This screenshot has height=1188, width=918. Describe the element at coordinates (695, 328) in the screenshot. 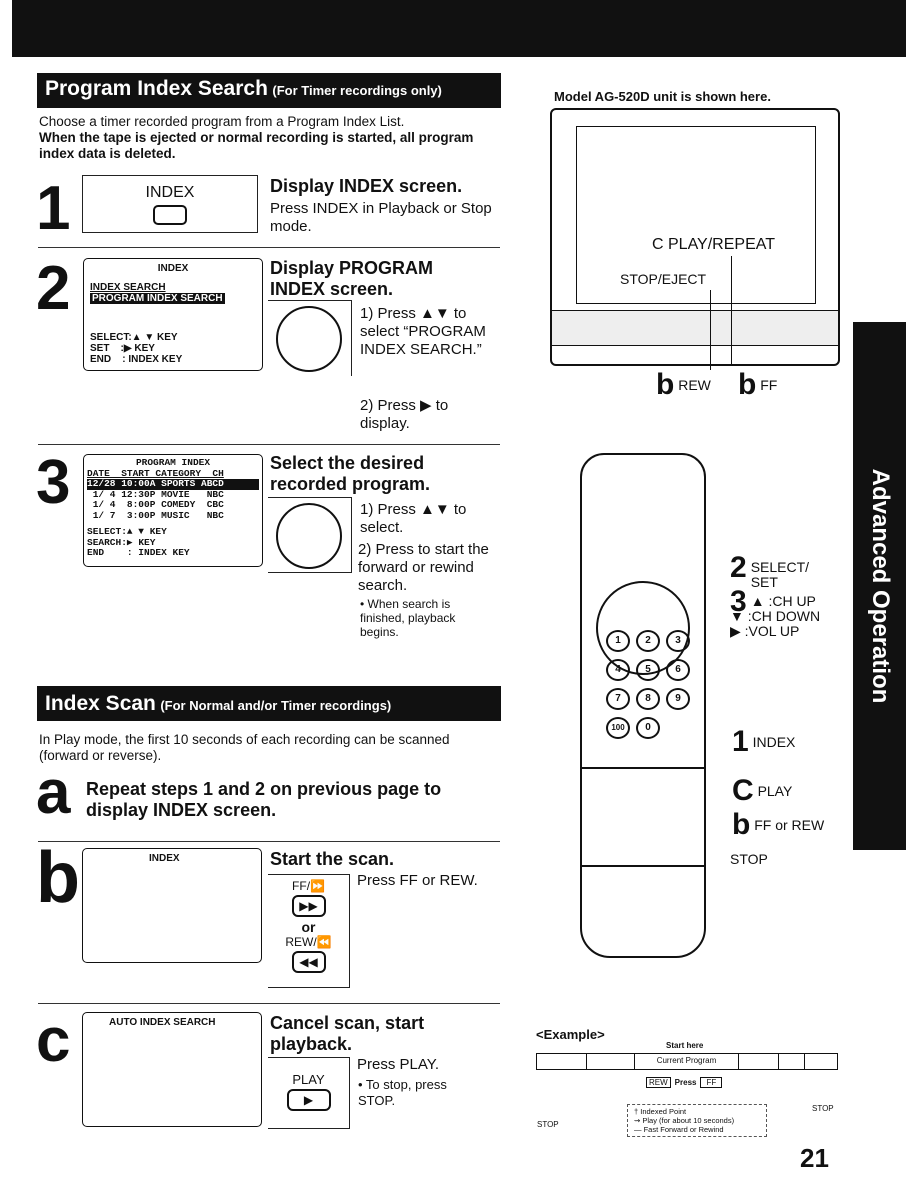

I see `tv-control-panel` at that location.